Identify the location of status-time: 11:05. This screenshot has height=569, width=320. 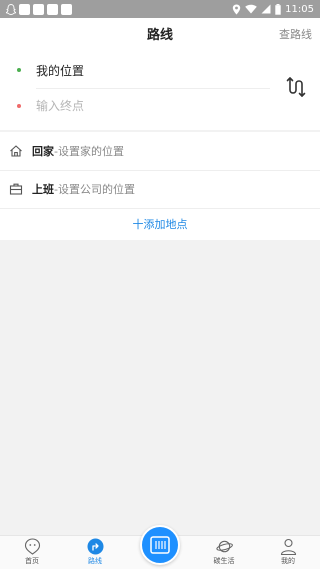
(299, 9).